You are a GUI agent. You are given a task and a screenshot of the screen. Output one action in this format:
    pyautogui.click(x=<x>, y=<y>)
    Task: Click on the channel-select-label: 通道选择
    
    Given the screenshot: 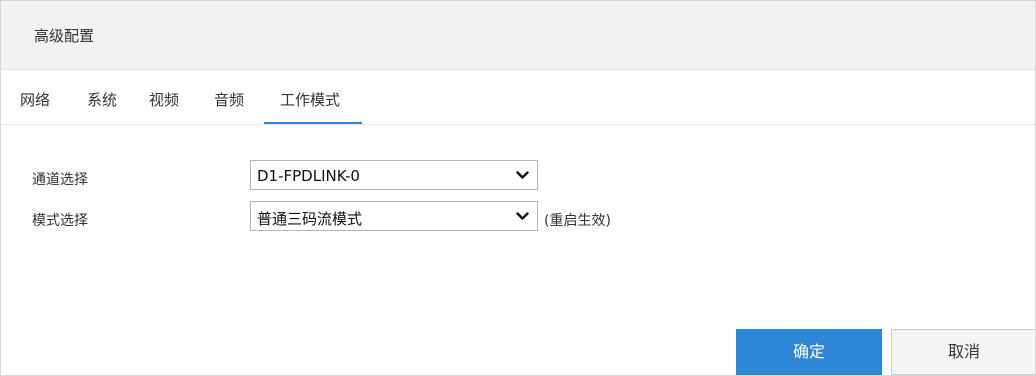 What is the action you would take?
    pyautogui.click(x=60, y=180)
    